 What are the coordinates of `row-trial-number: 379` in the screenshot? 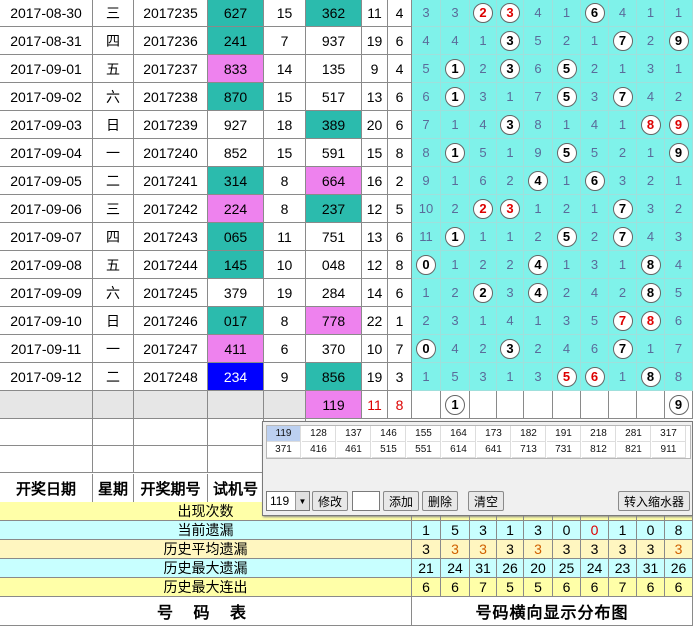 It's located at (236, 293).